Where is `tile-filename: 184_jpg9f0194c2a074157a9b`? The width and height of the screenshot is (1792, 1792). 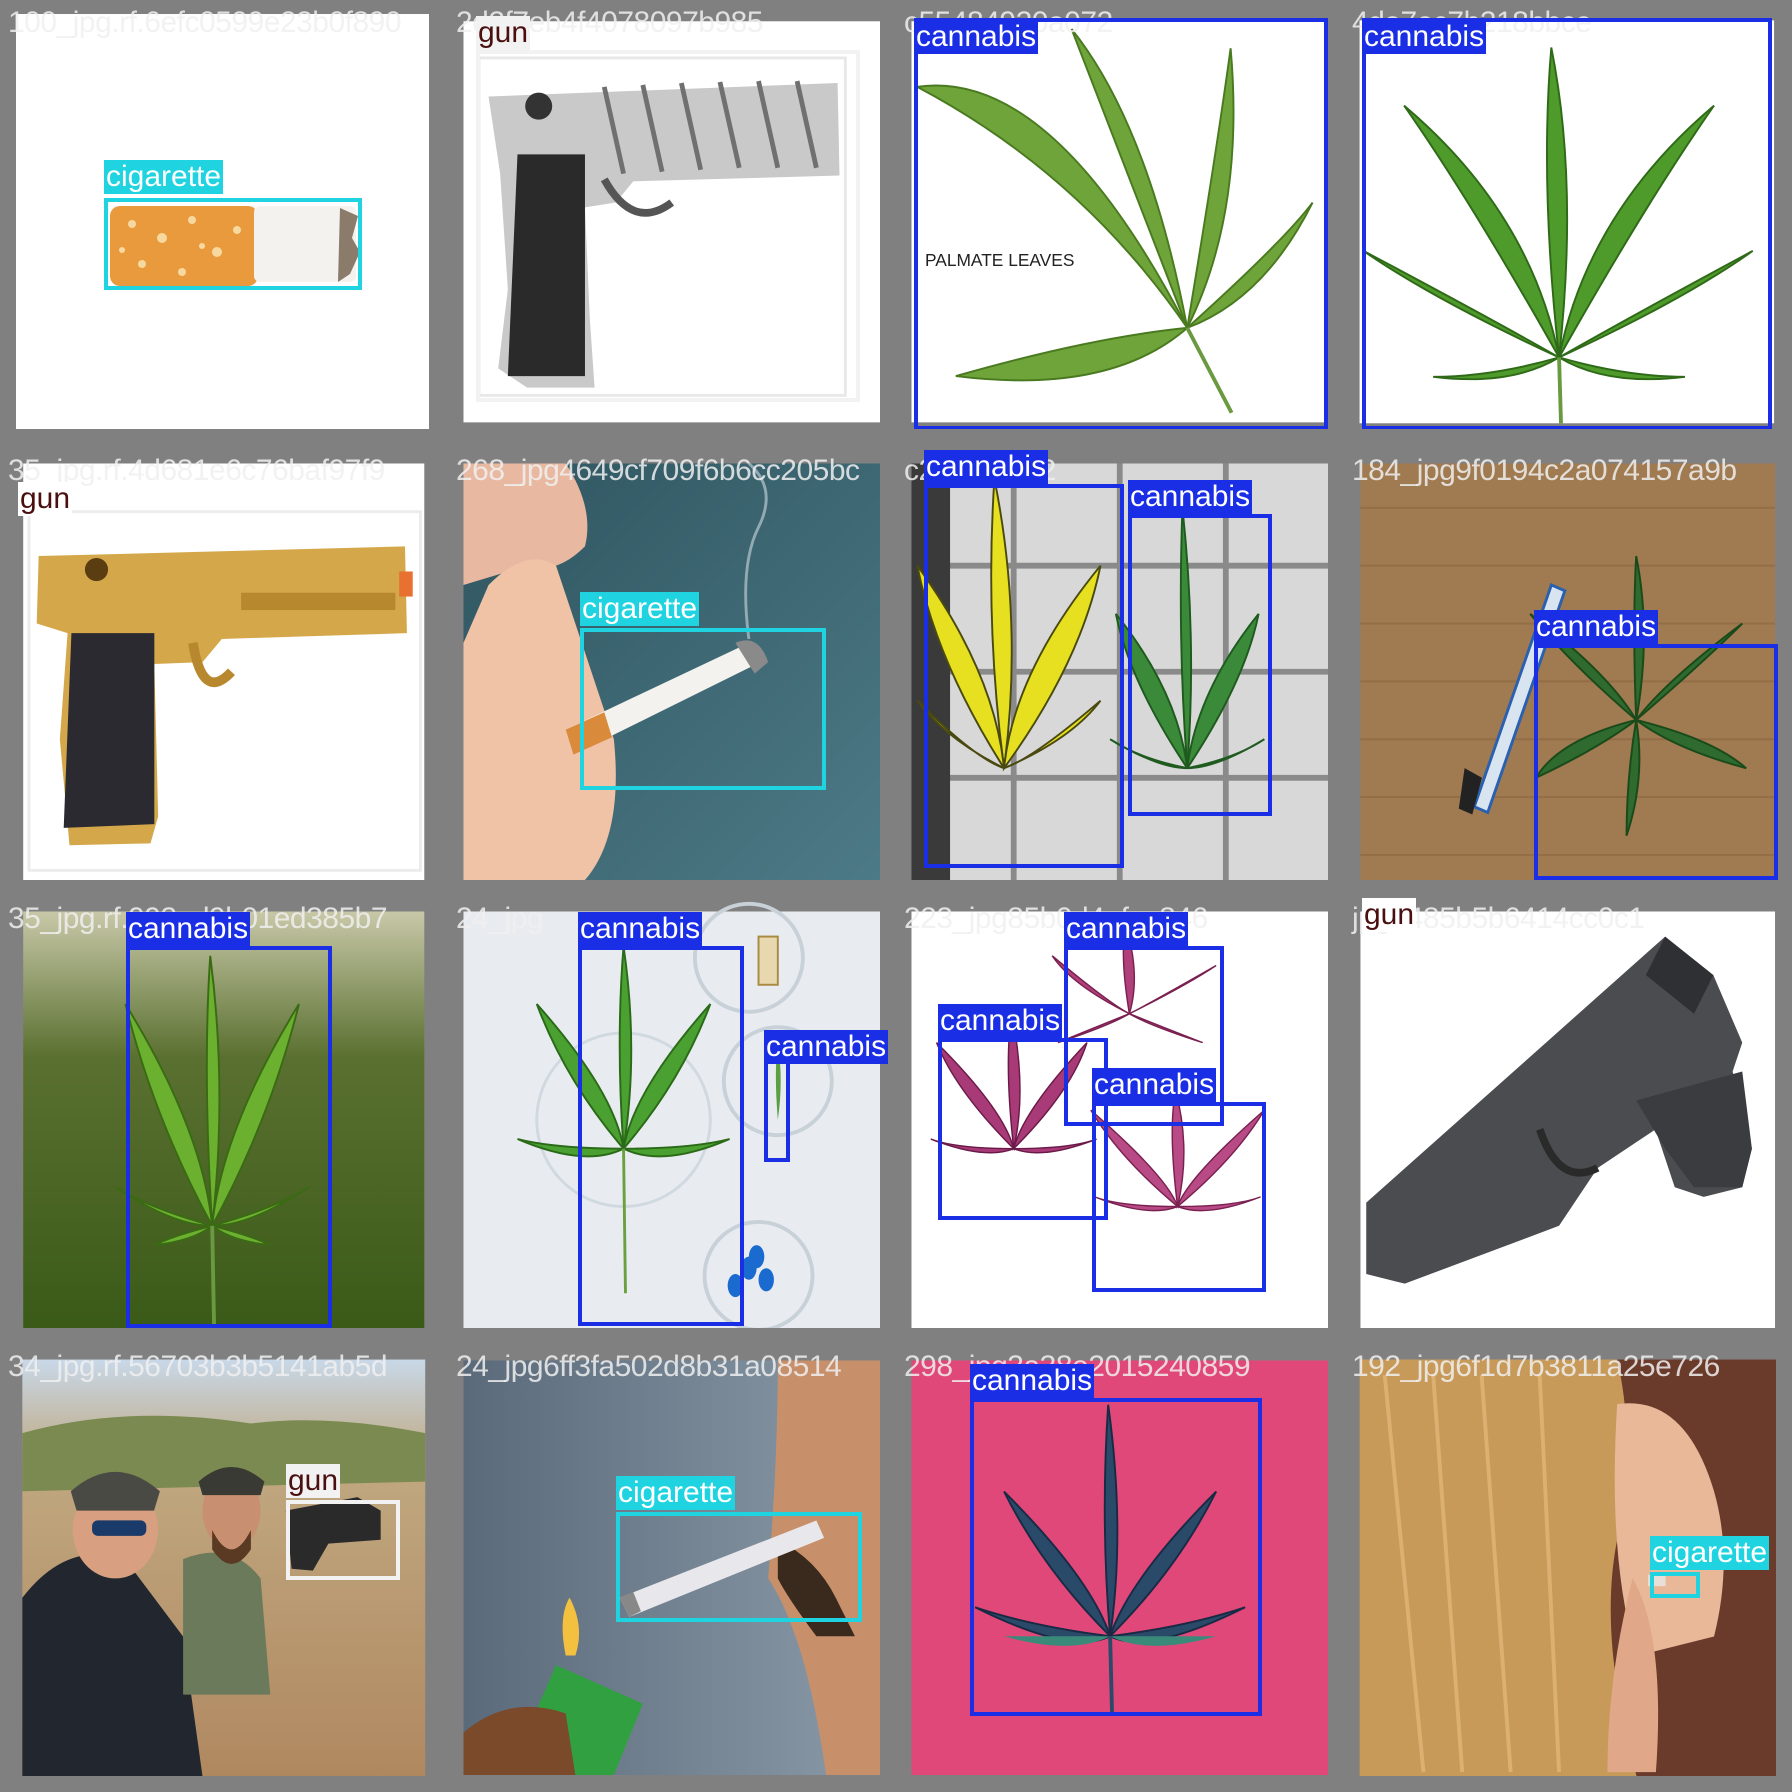 tile-filename: 184_jpg9f0194c2a074157a9b is located at coordinates (1544, 470).